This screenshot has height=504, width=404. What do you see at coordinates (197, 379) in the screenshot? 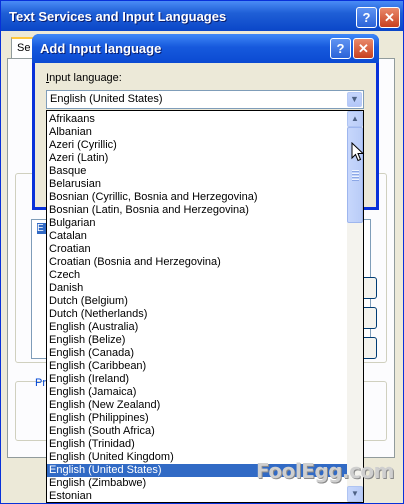
I see `language-option: English (Ireland)` at bounding box center [197, 379].